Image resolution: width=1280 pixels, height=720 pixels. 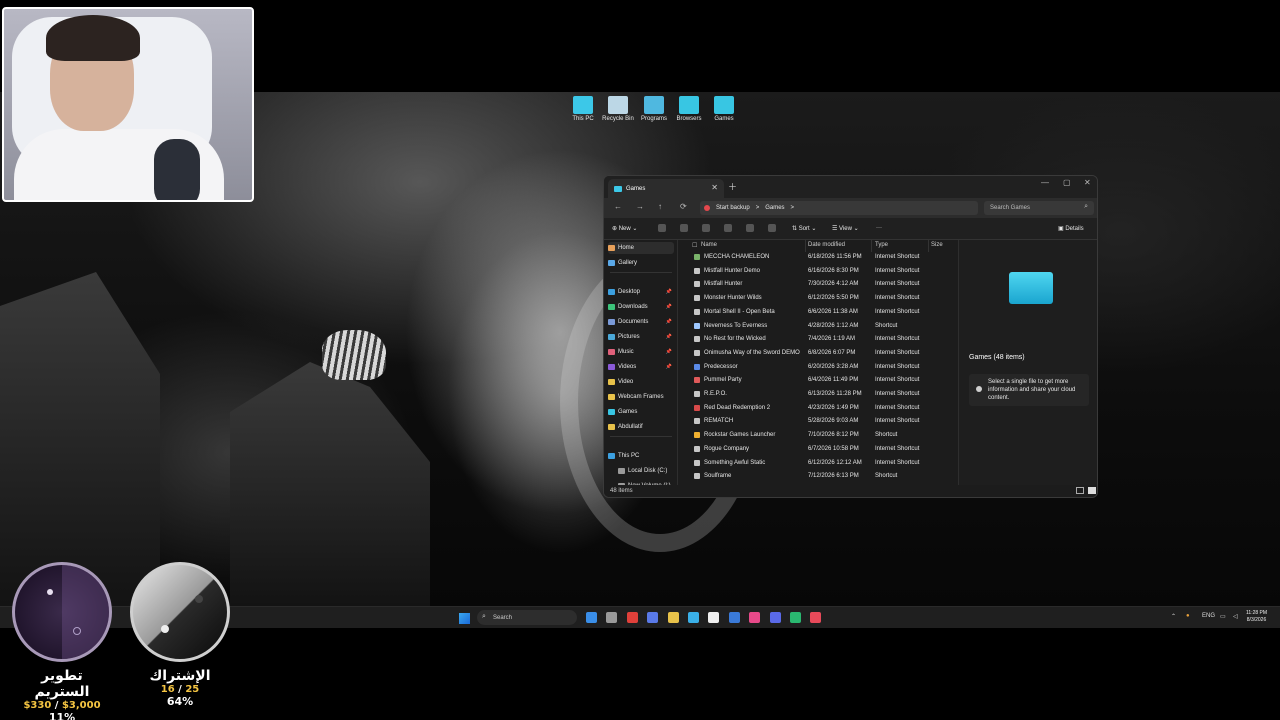 I want to click on desktop-icon-recycle-bin: Recycle Bin, so click(x=618, y=109).